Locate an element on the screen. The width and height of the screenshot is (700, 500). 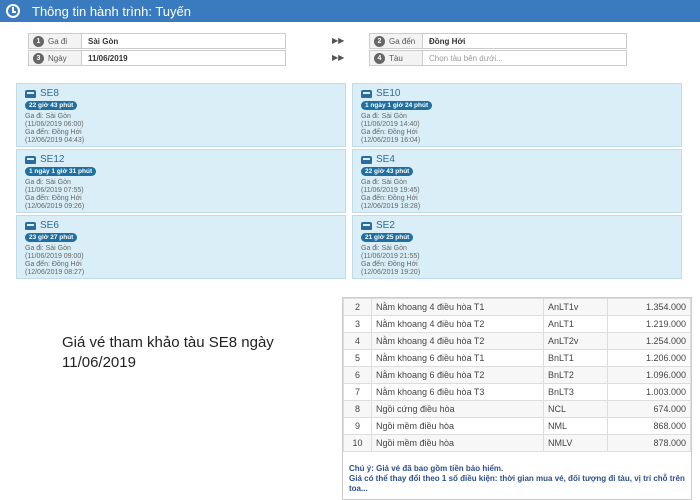
train-name: SE6 is located at coordinates (49, 225).